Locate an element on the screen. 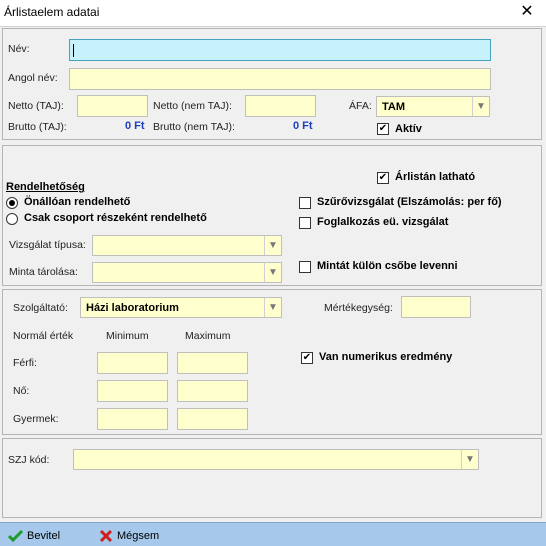 This screenshot has width=546, height=546. netto-nem-taj-label: Netto (nem TAJ): is located at coordinates (192, 106).